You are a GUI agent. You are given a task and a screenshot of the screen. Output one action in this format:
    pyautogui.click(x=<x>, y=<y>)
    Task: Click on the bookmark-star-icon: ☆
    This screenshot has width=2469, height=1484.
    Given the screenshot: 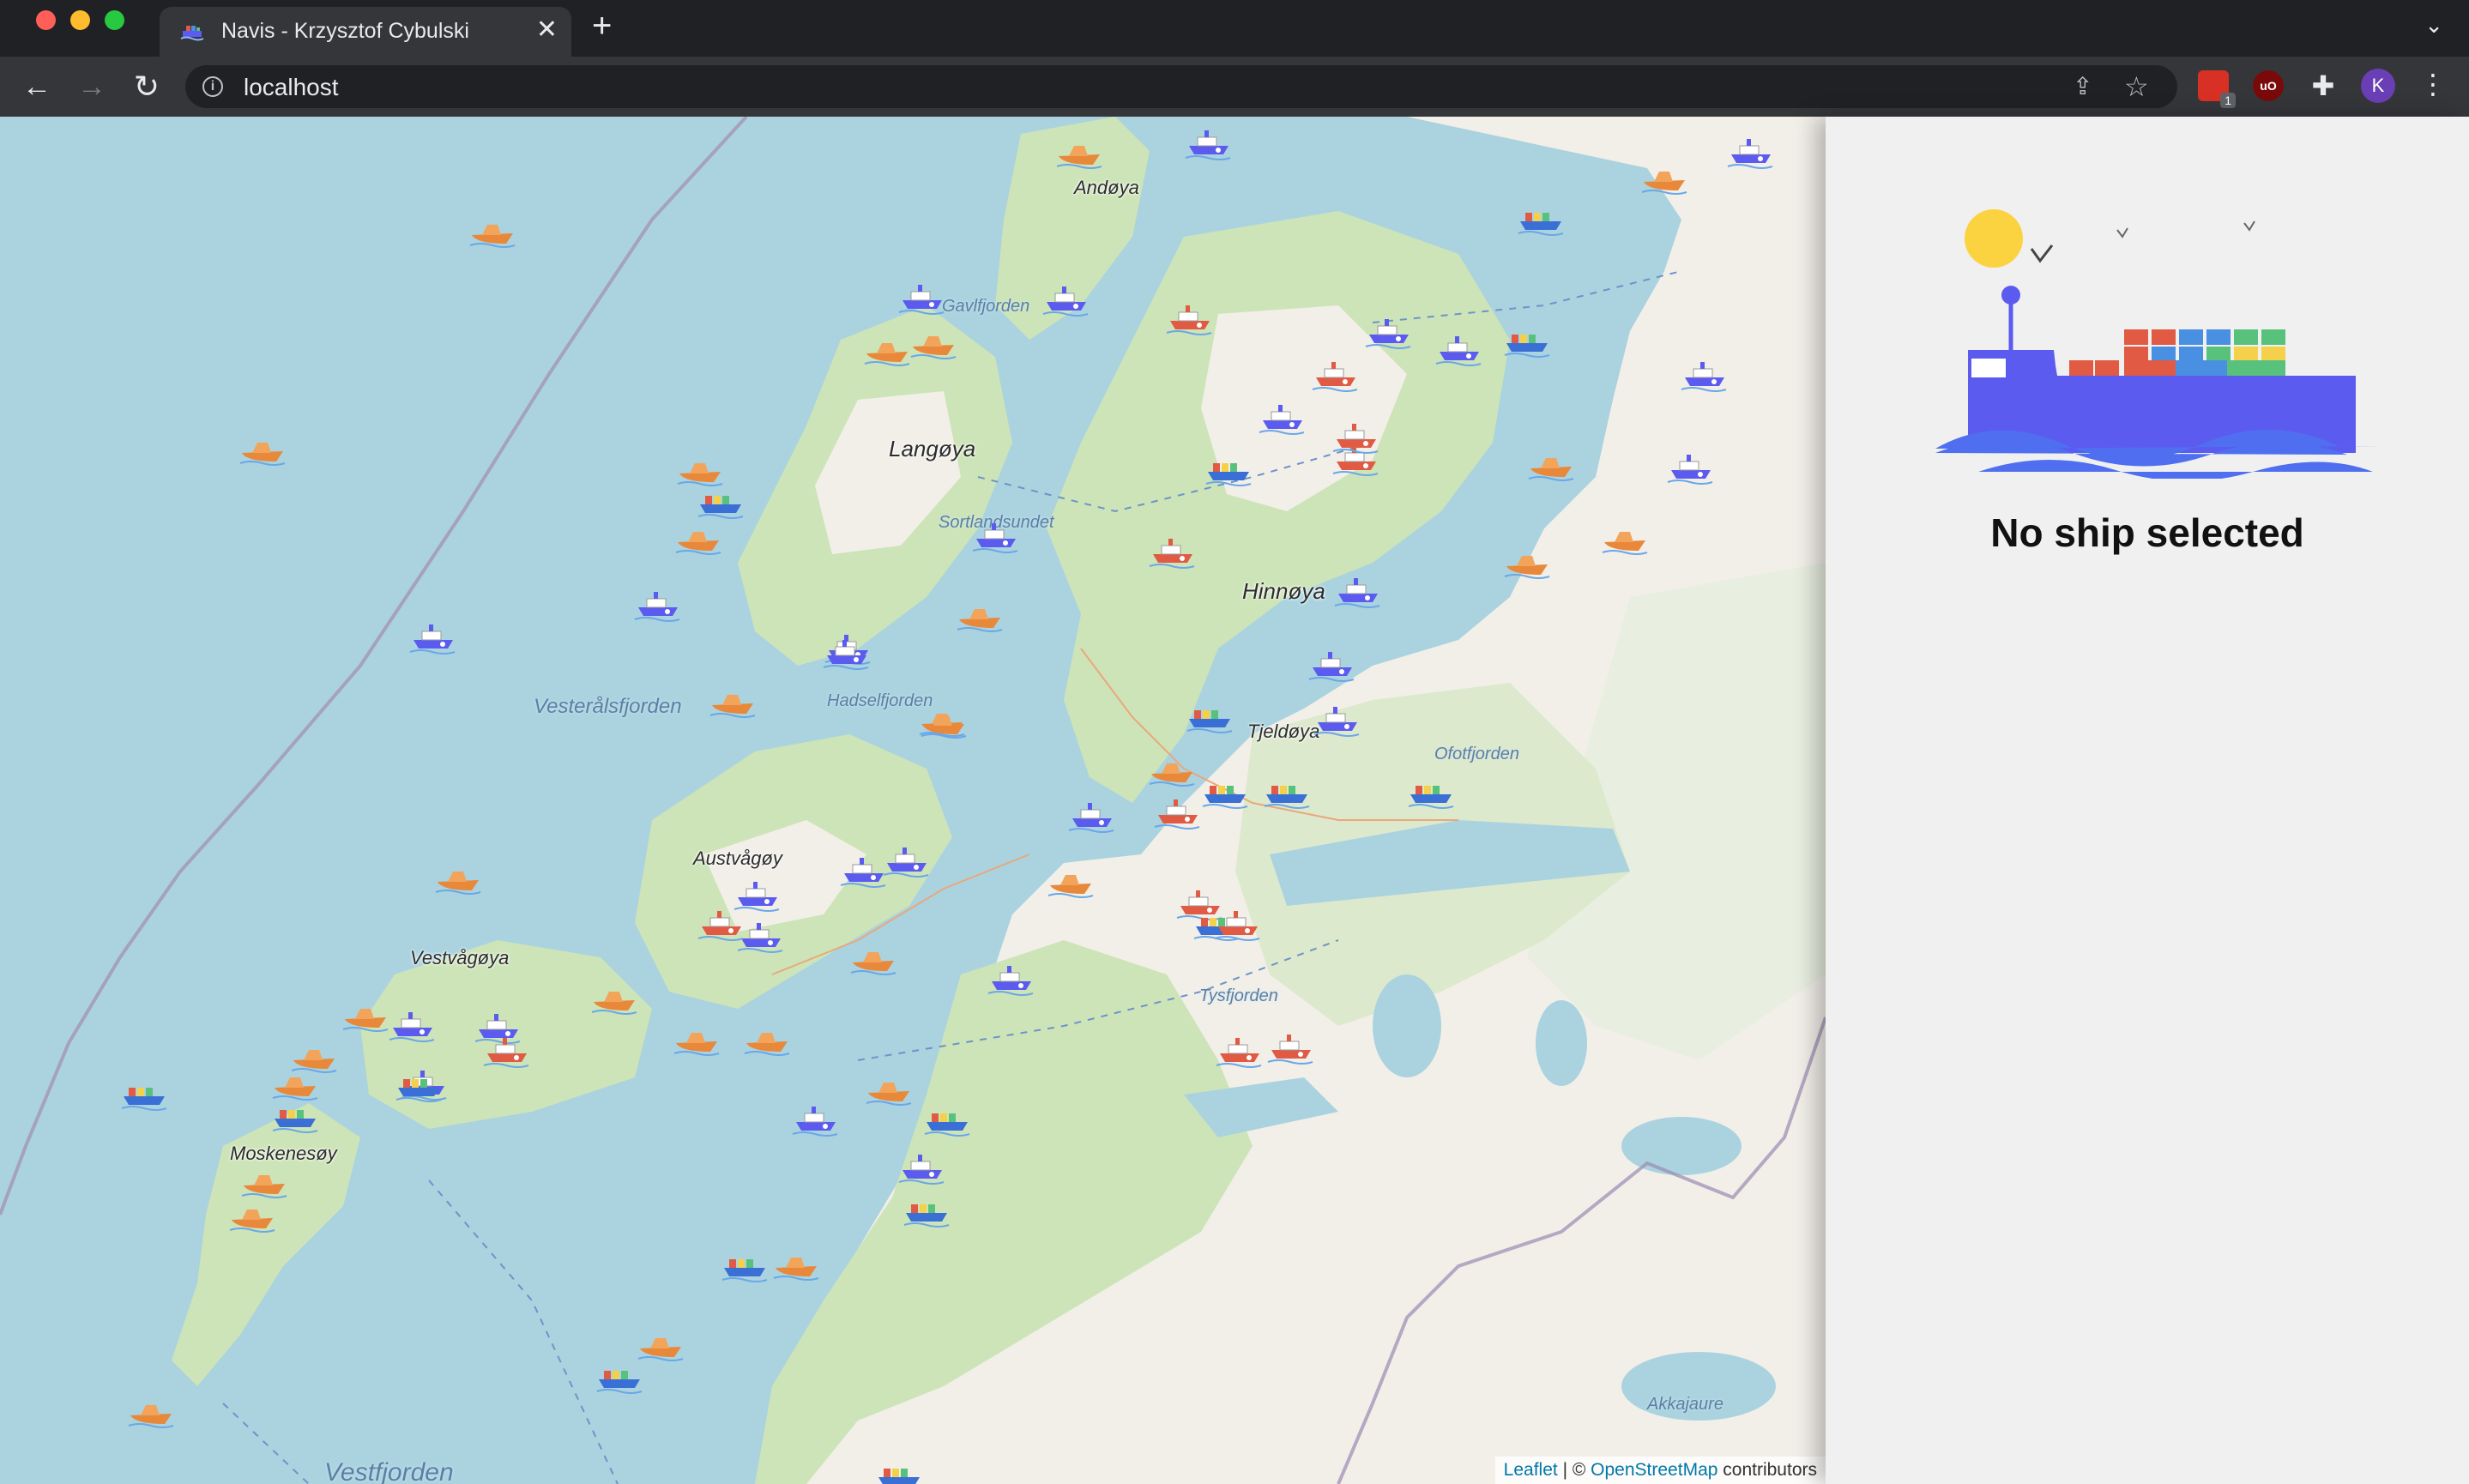 What is the action you would take?
    pyautogui.click(x=2136, y=86)
    